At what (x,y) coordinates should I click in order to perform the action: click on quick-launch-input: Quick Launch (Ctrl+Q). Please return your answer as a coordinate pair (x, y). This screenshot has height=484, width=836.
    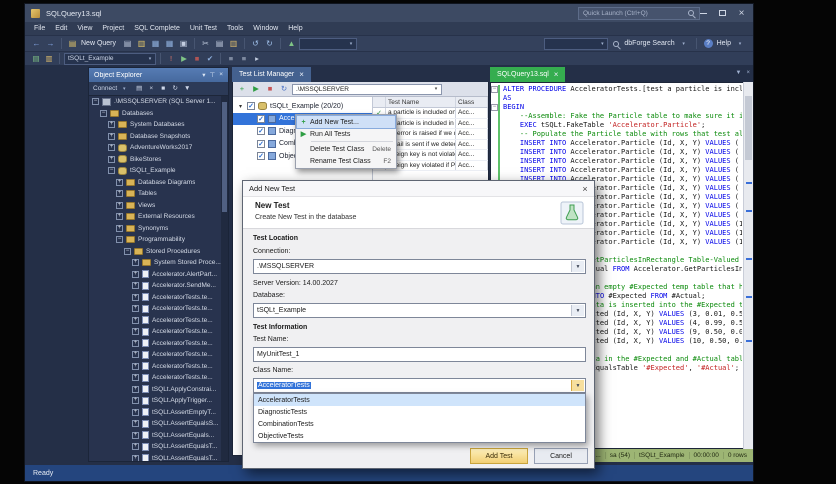
    Looking at the image, I should click on (639, 13).